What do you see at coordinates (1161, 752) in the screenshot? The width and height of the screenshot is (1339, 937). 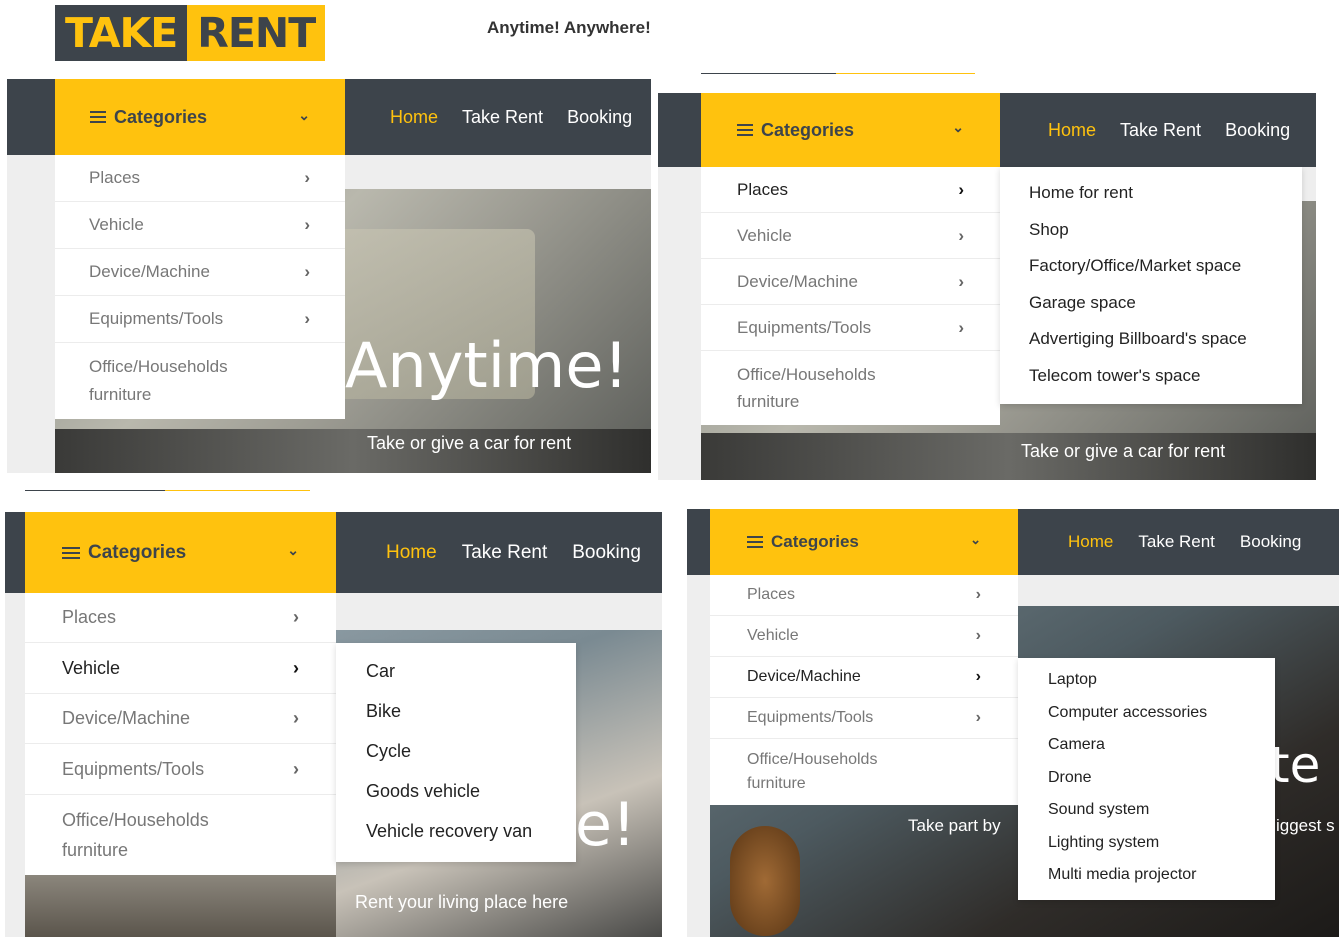 I see `submenu-item: Camera` at bounding box center [1161, 752].